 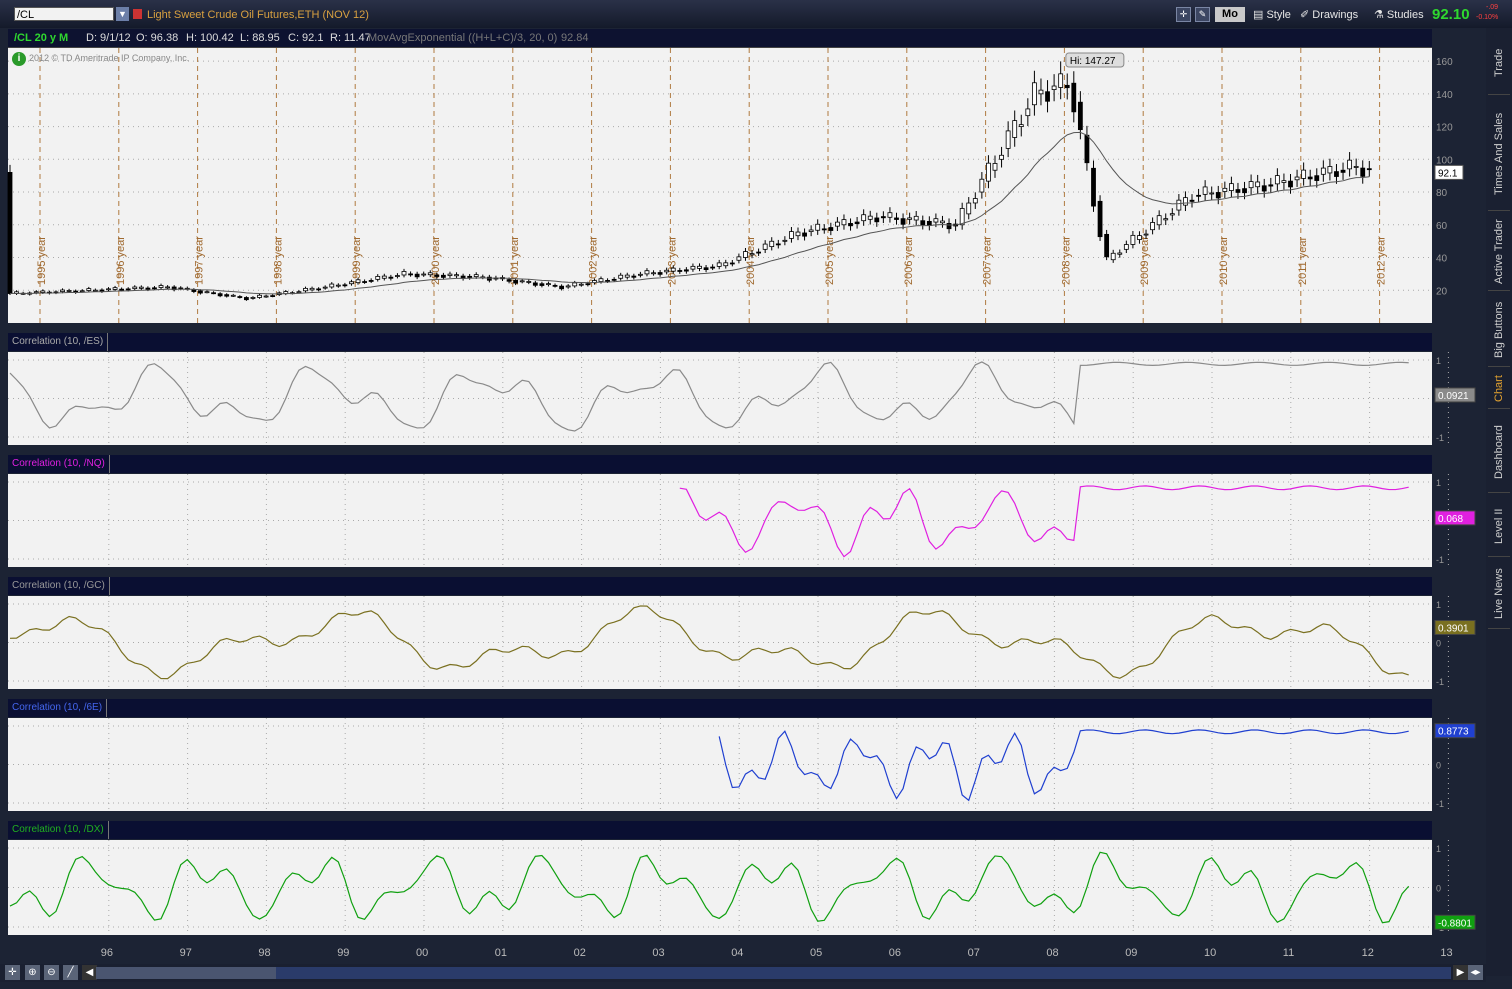 What do you see at coordinates (70, 972) in the screenshot?
I see `draw-line-icon: ╱` at bounding box center [70, 972].